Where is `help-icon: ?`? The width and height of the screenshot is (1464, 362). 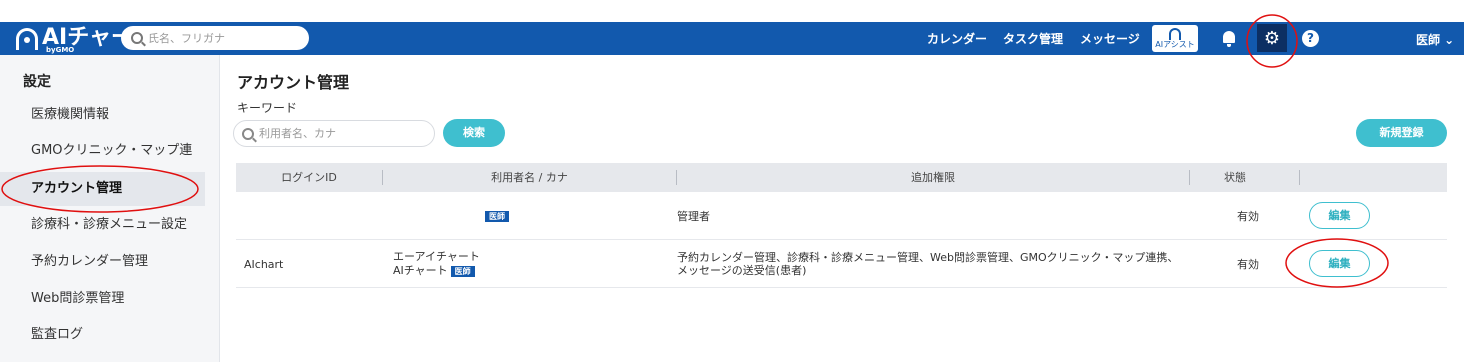 help-icon: ? is located at coordinates (1310, 38).